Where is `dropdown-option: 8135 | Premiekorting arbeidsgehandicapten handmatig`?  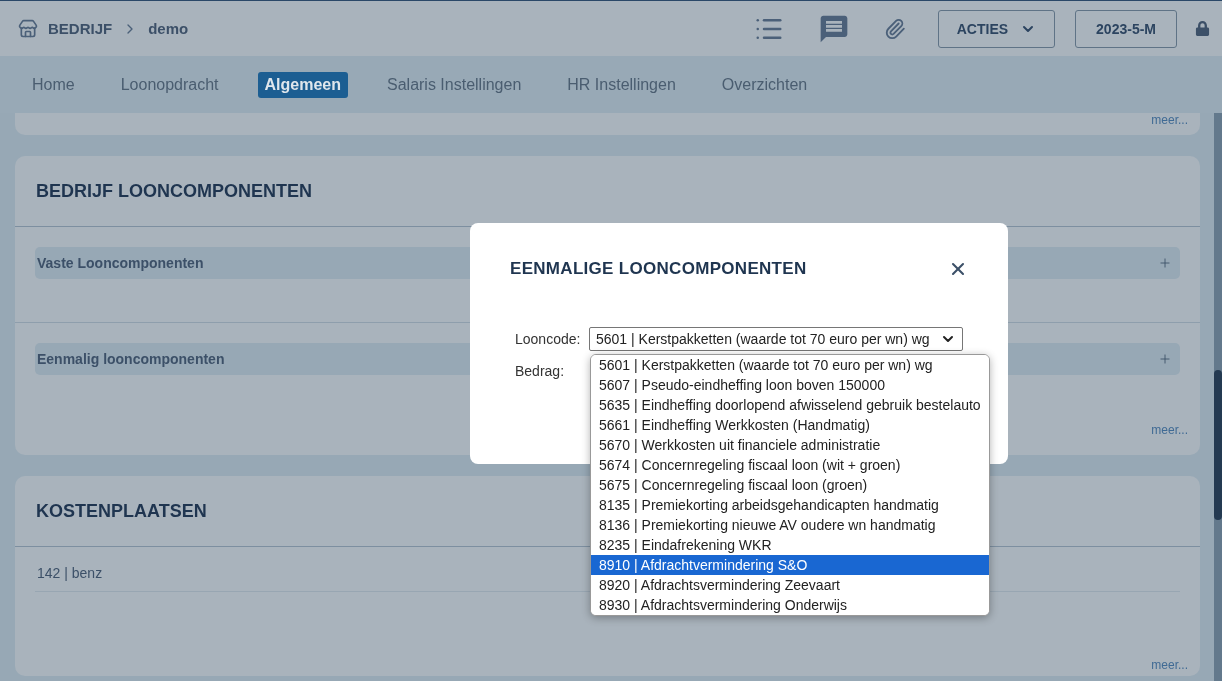 dropdown-option: 8135 | Premiekorting arbeidsgehandicapten handmatig is located at coordinates (790, 505).